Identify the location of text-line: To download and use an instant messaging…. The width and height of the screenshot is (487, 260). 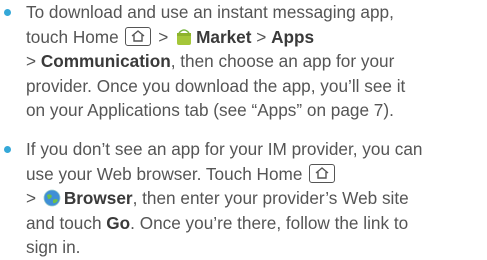
(254, 12).